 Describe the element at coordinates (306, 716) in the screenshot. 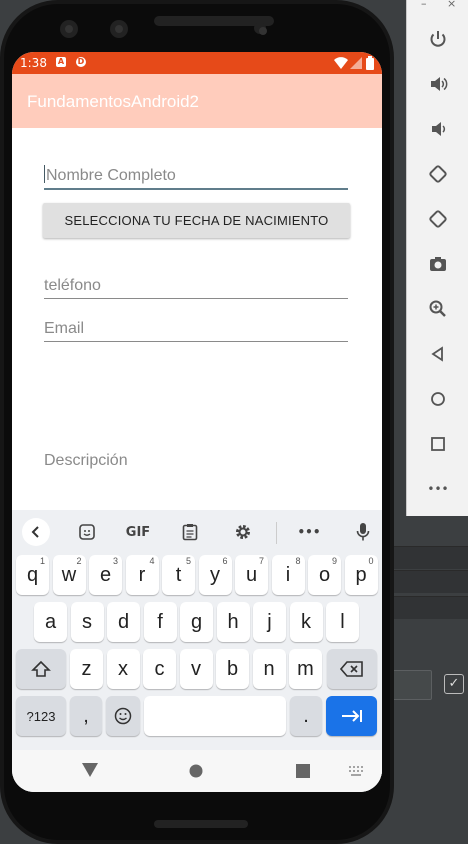

I see `period-key: .` at that location.